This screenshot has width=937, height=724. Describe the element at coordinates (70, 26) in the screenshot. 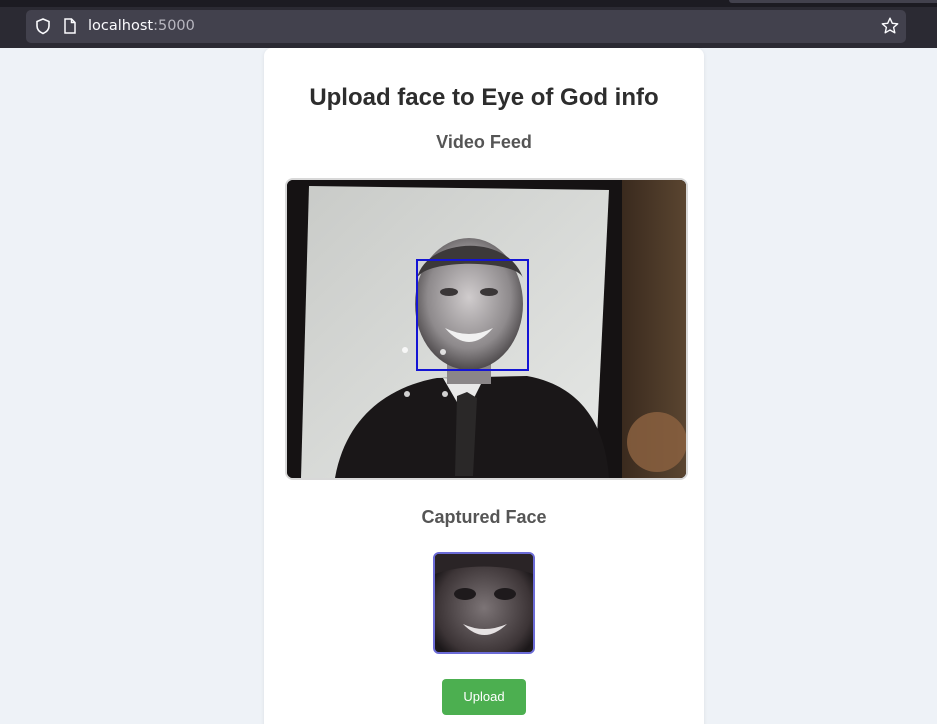

I see `page-icon` at that location.